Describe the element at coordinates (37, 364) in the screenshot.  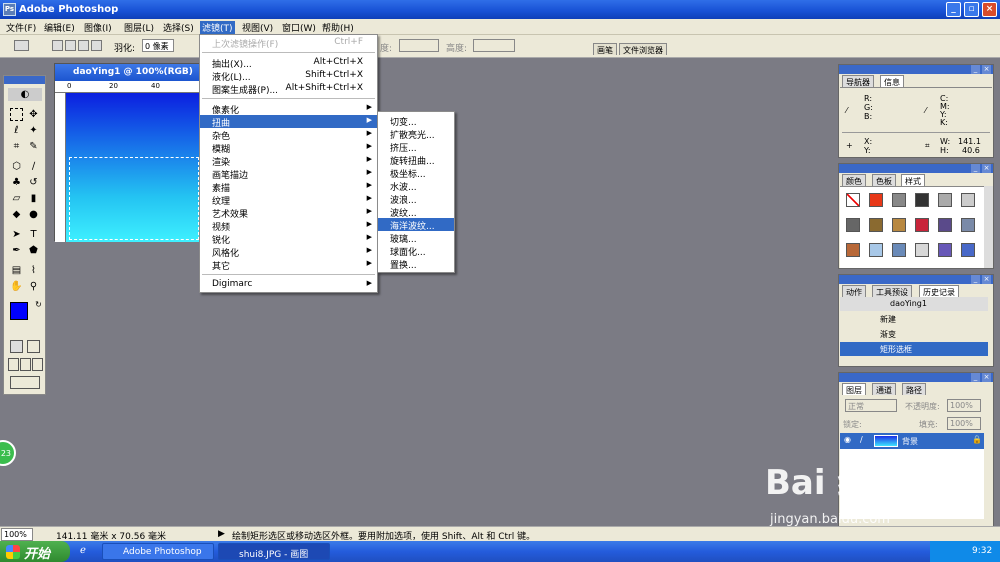
I see `screen-mode-full-icon` at that location.